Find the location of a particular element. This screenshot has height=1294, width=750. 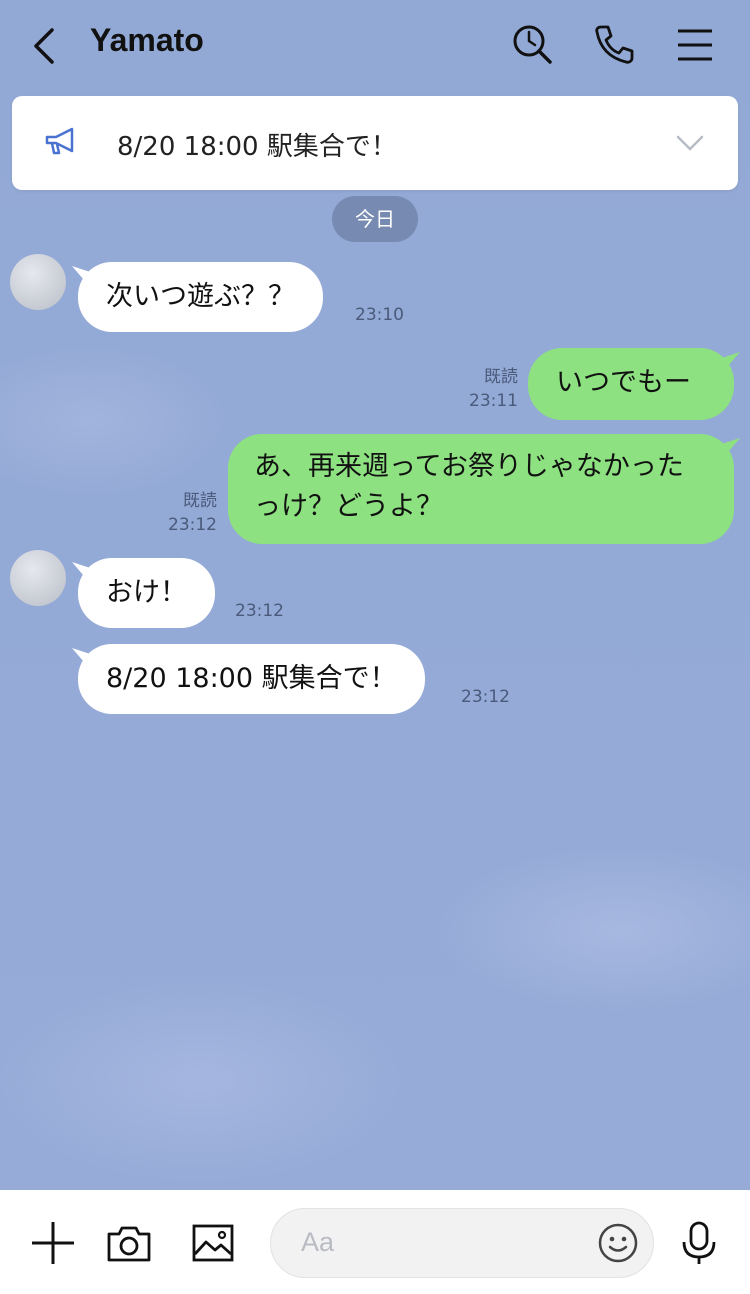

megaphone-icon is located at coordinates (61, 142).